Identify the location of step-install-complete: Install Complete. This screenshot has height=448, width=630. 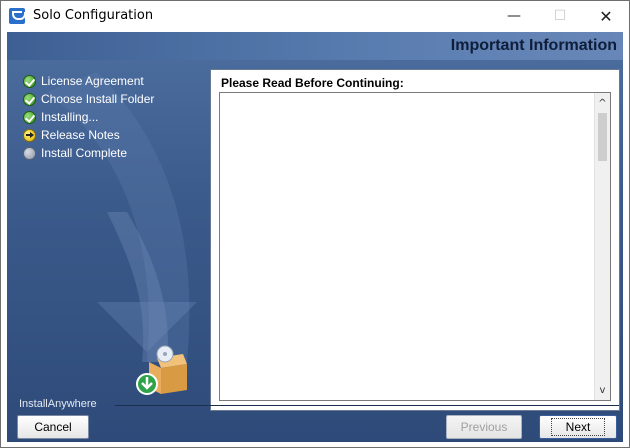
(88, 153).